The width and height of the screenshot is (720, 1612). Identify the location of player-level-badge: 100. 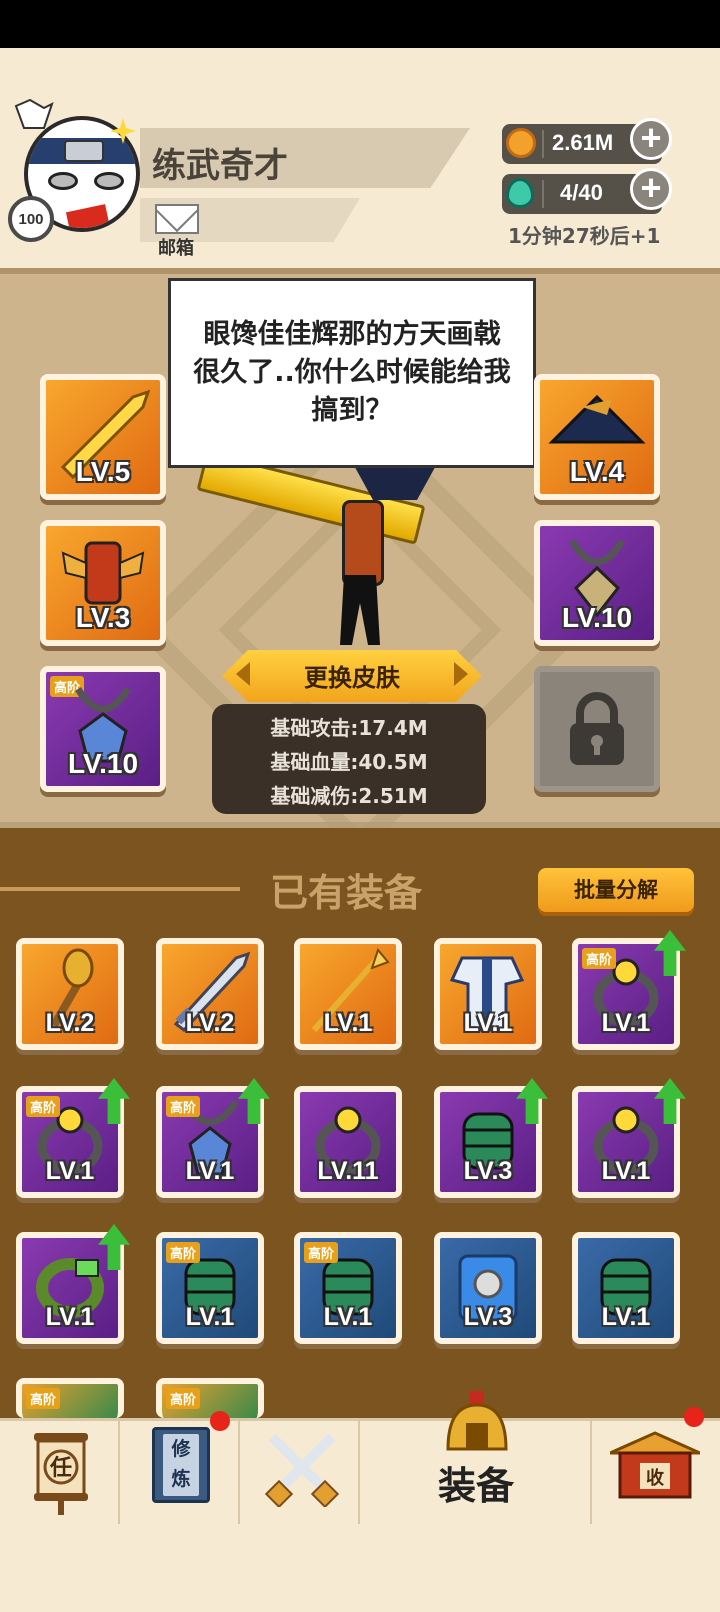
(31, 219).